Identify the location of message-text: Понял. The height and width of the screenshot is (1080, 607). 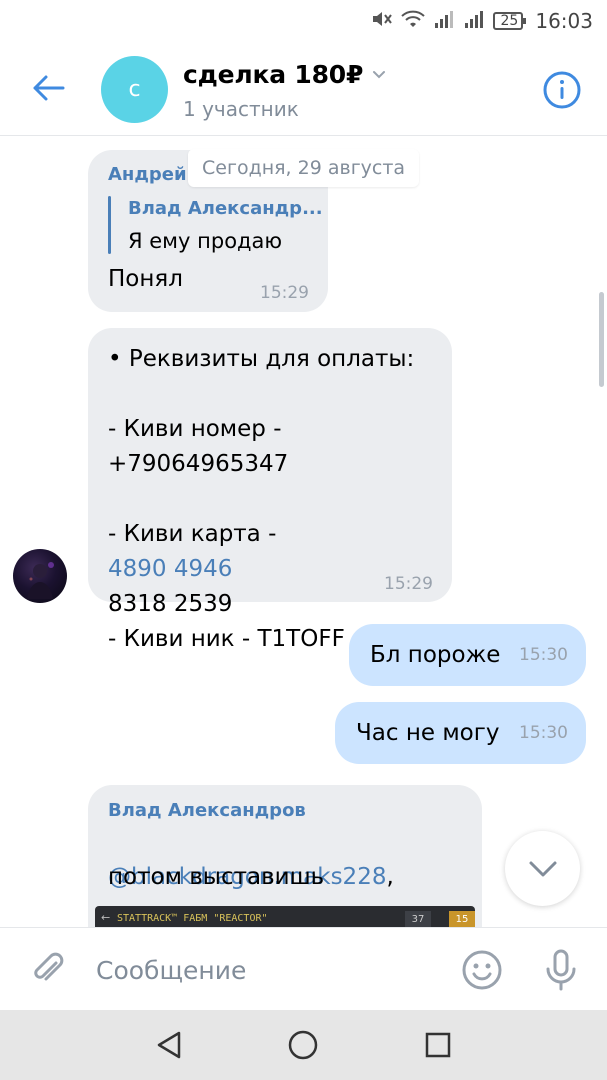
(145, 279).